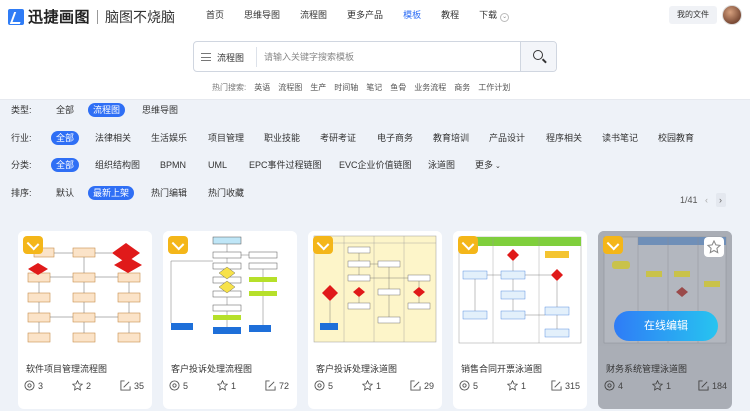  What do you see at coordinates (422, 385) in the screenshot?
I see `edits-stat: 29` at bounding box center [422, 385].